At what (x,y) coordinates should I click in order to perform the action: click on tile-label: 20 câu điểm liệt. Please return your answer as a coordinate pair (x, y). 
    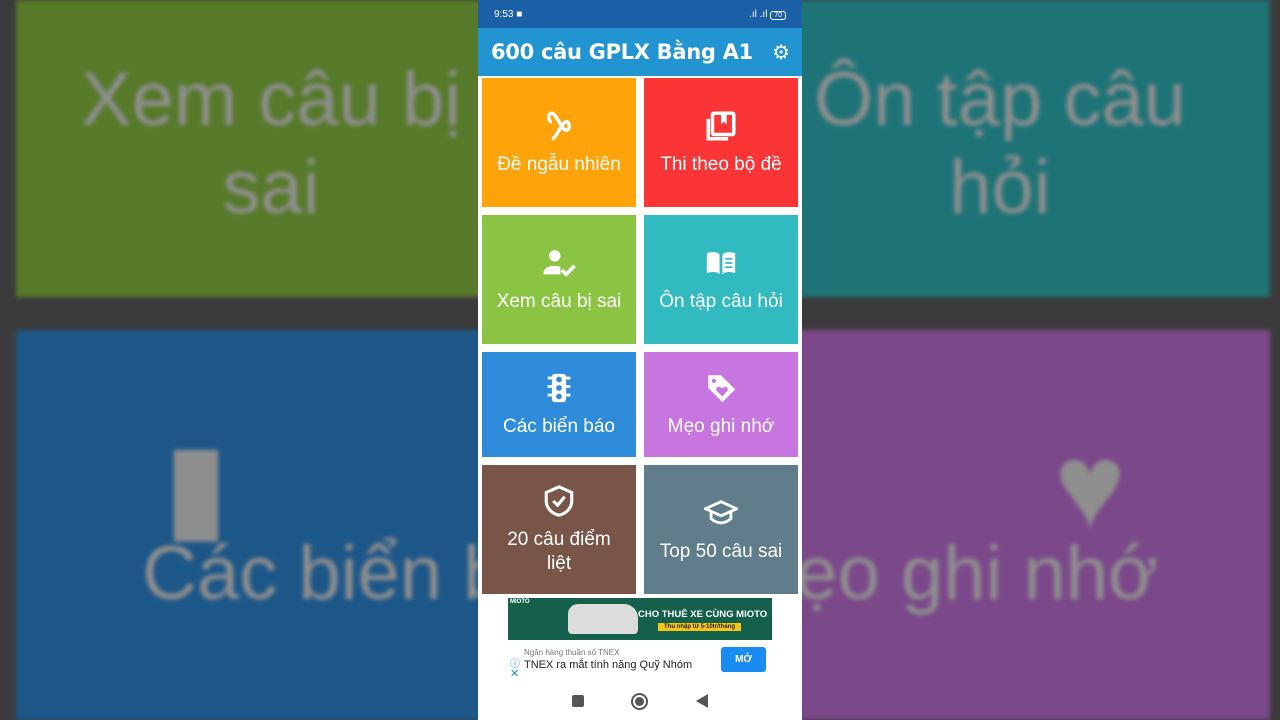
    Looking at the image, I should click on (559, 551).